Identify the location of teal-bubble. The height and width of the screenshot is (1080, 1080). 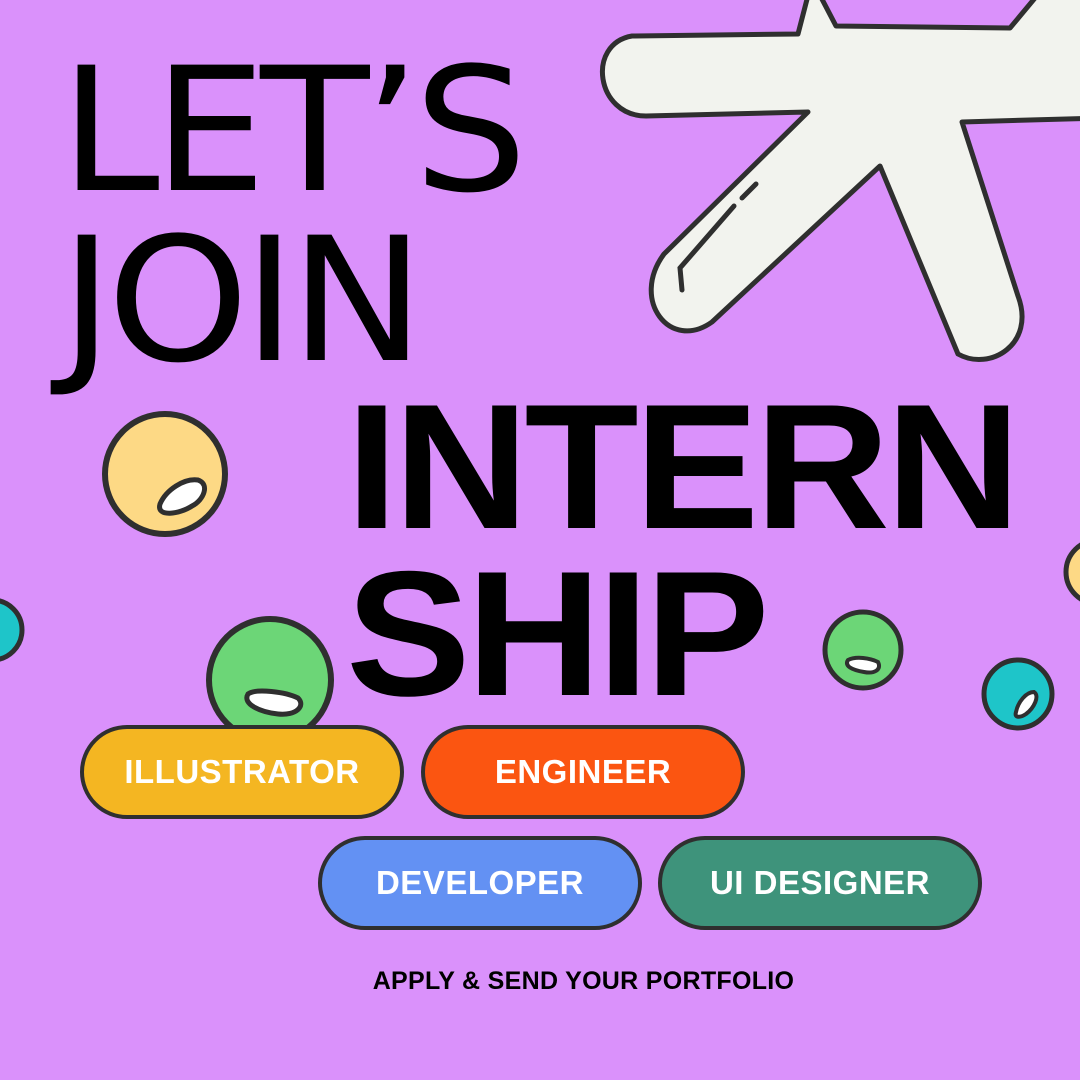
(1018, 694).